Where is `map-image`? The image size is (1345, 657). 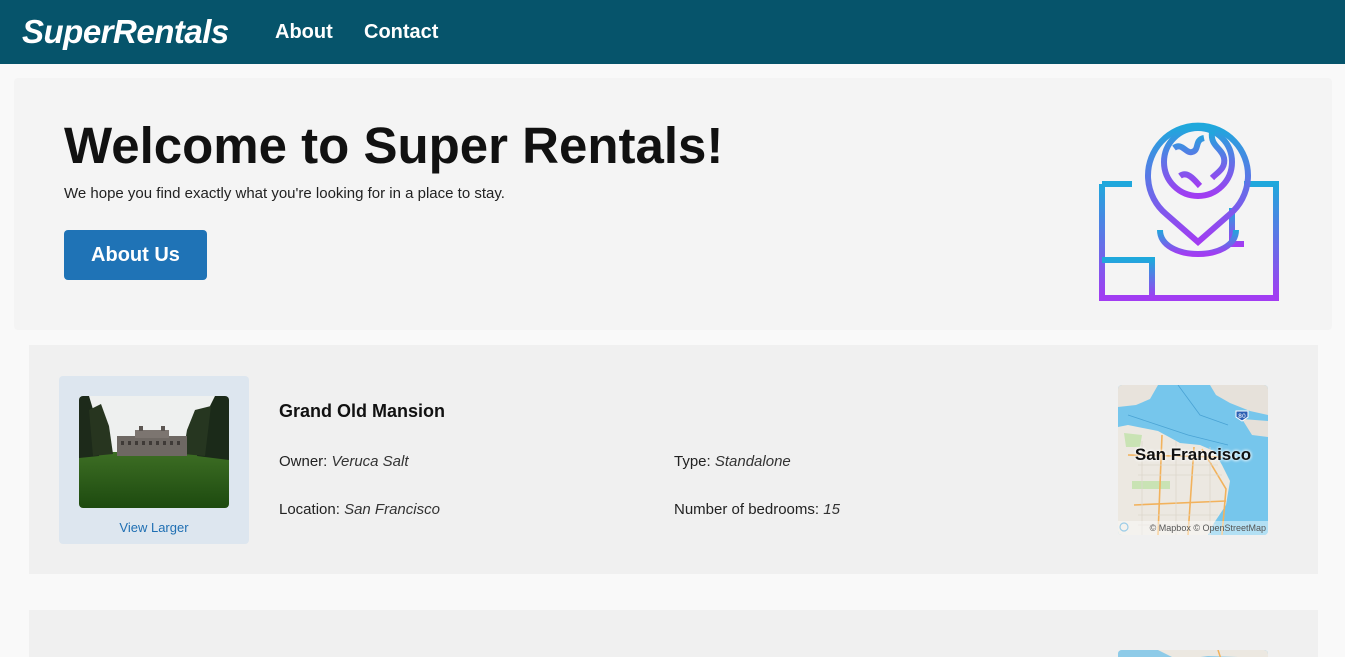 map-image is located at coordinates (1193, 653).